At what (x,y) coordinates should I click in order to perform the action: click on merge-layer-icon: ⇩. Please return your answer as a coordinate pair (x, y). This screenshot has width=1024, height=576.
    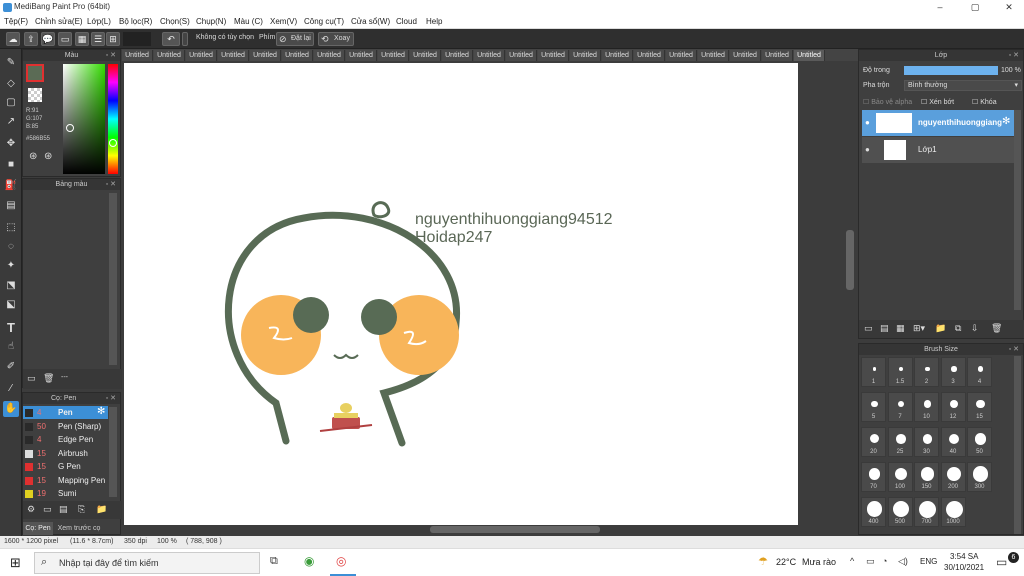
    Looking at the image, I should click on (975, 328).